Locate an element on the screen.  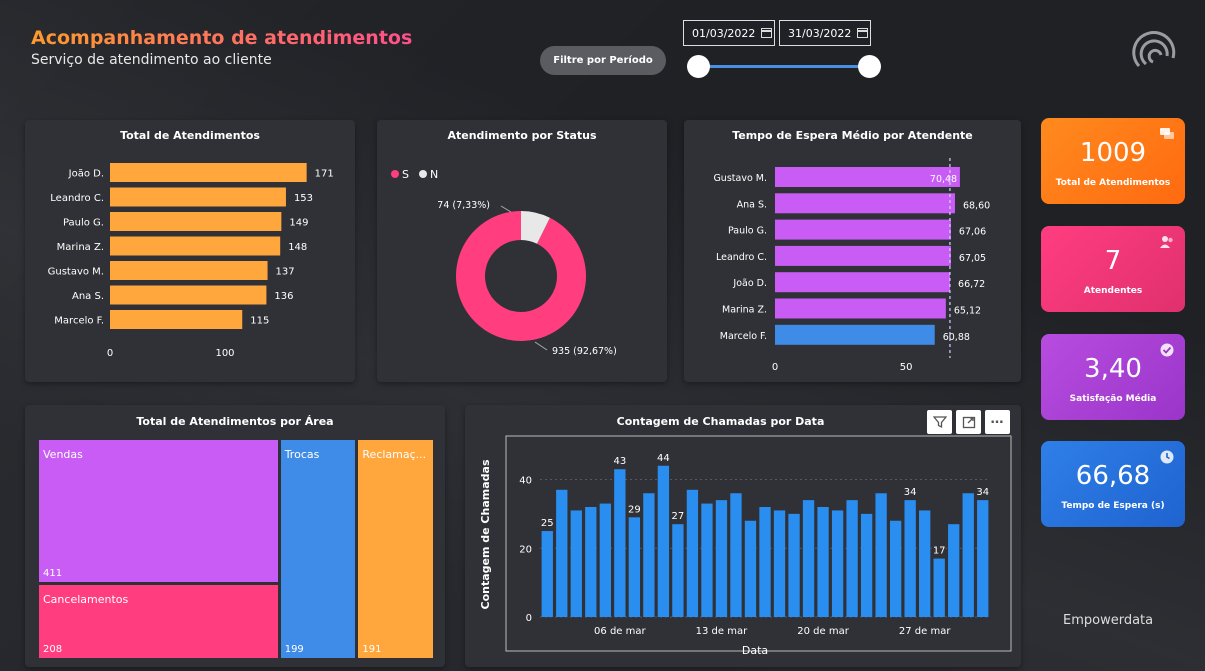
date-slider-start-handle is located at coordinates (698, 66).